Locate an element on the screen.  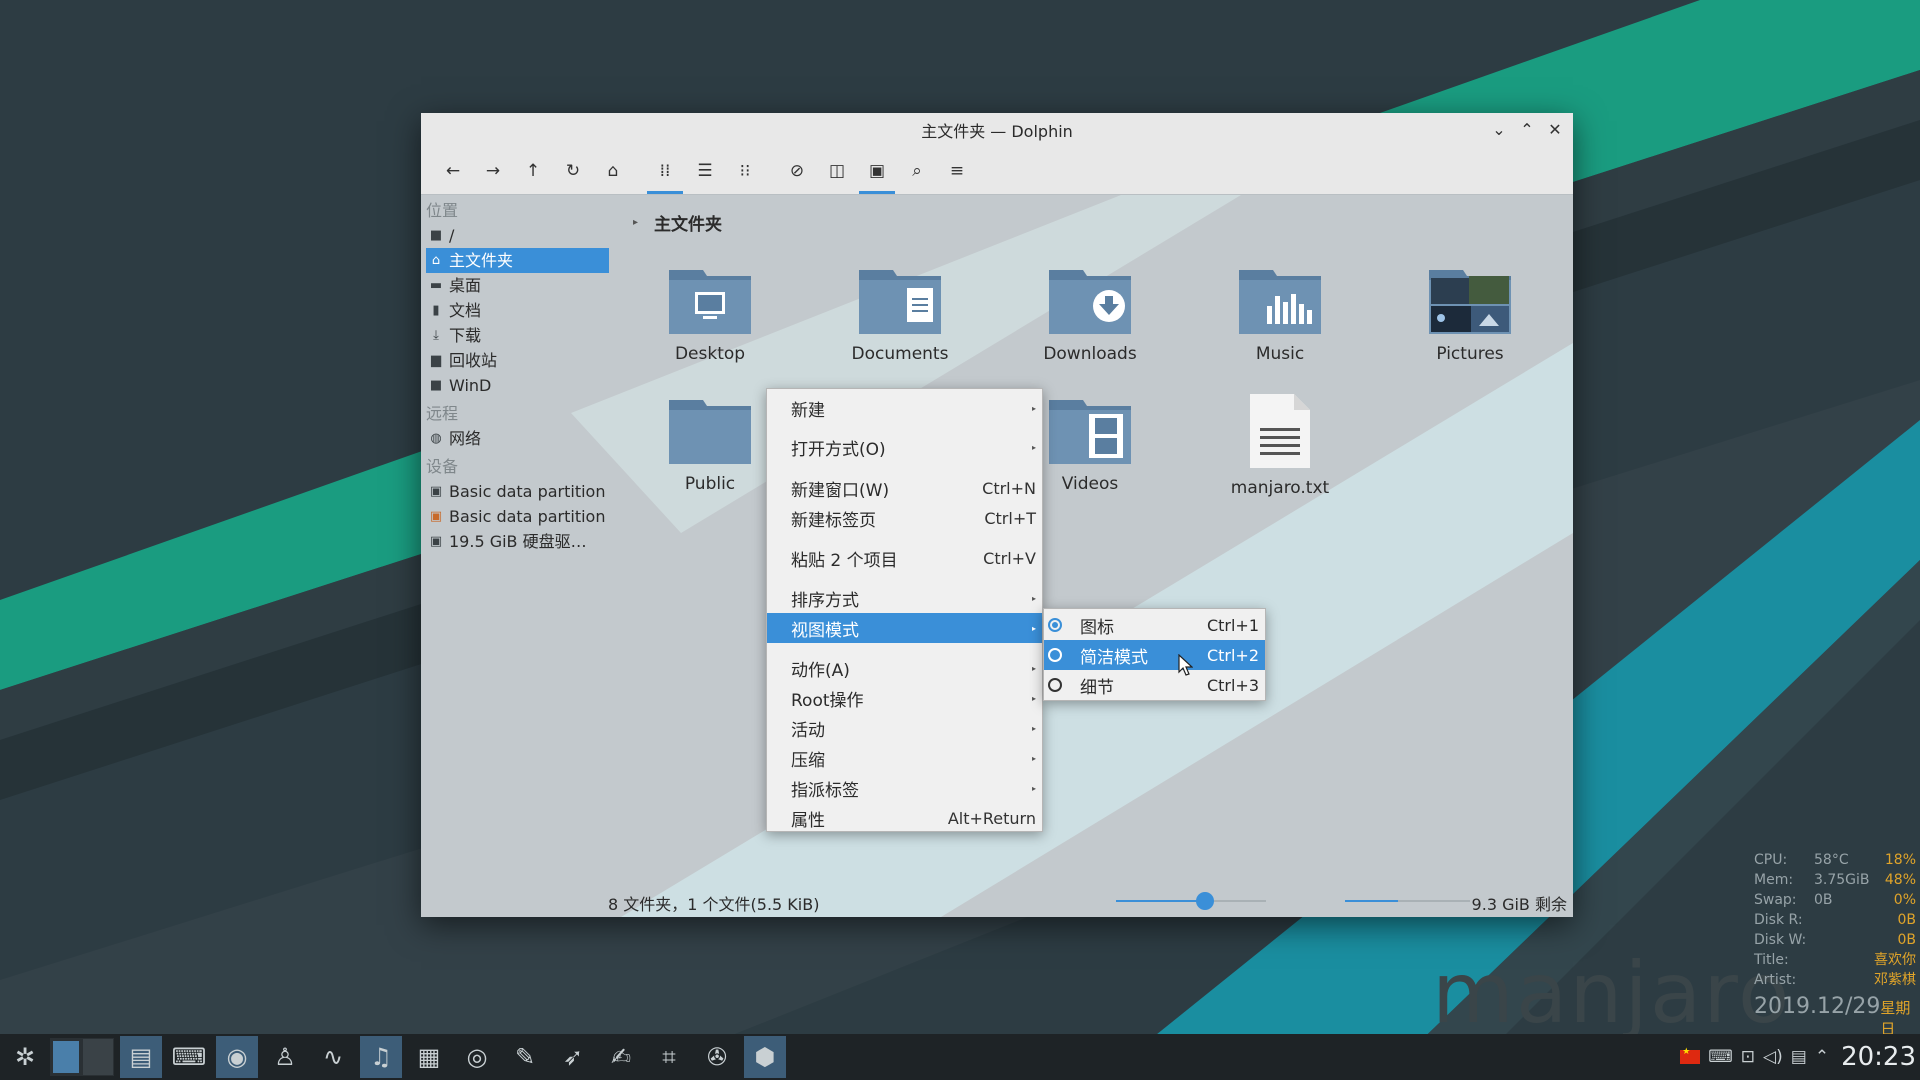
file-item-documents: Documents is located at coordinates (900, 315).